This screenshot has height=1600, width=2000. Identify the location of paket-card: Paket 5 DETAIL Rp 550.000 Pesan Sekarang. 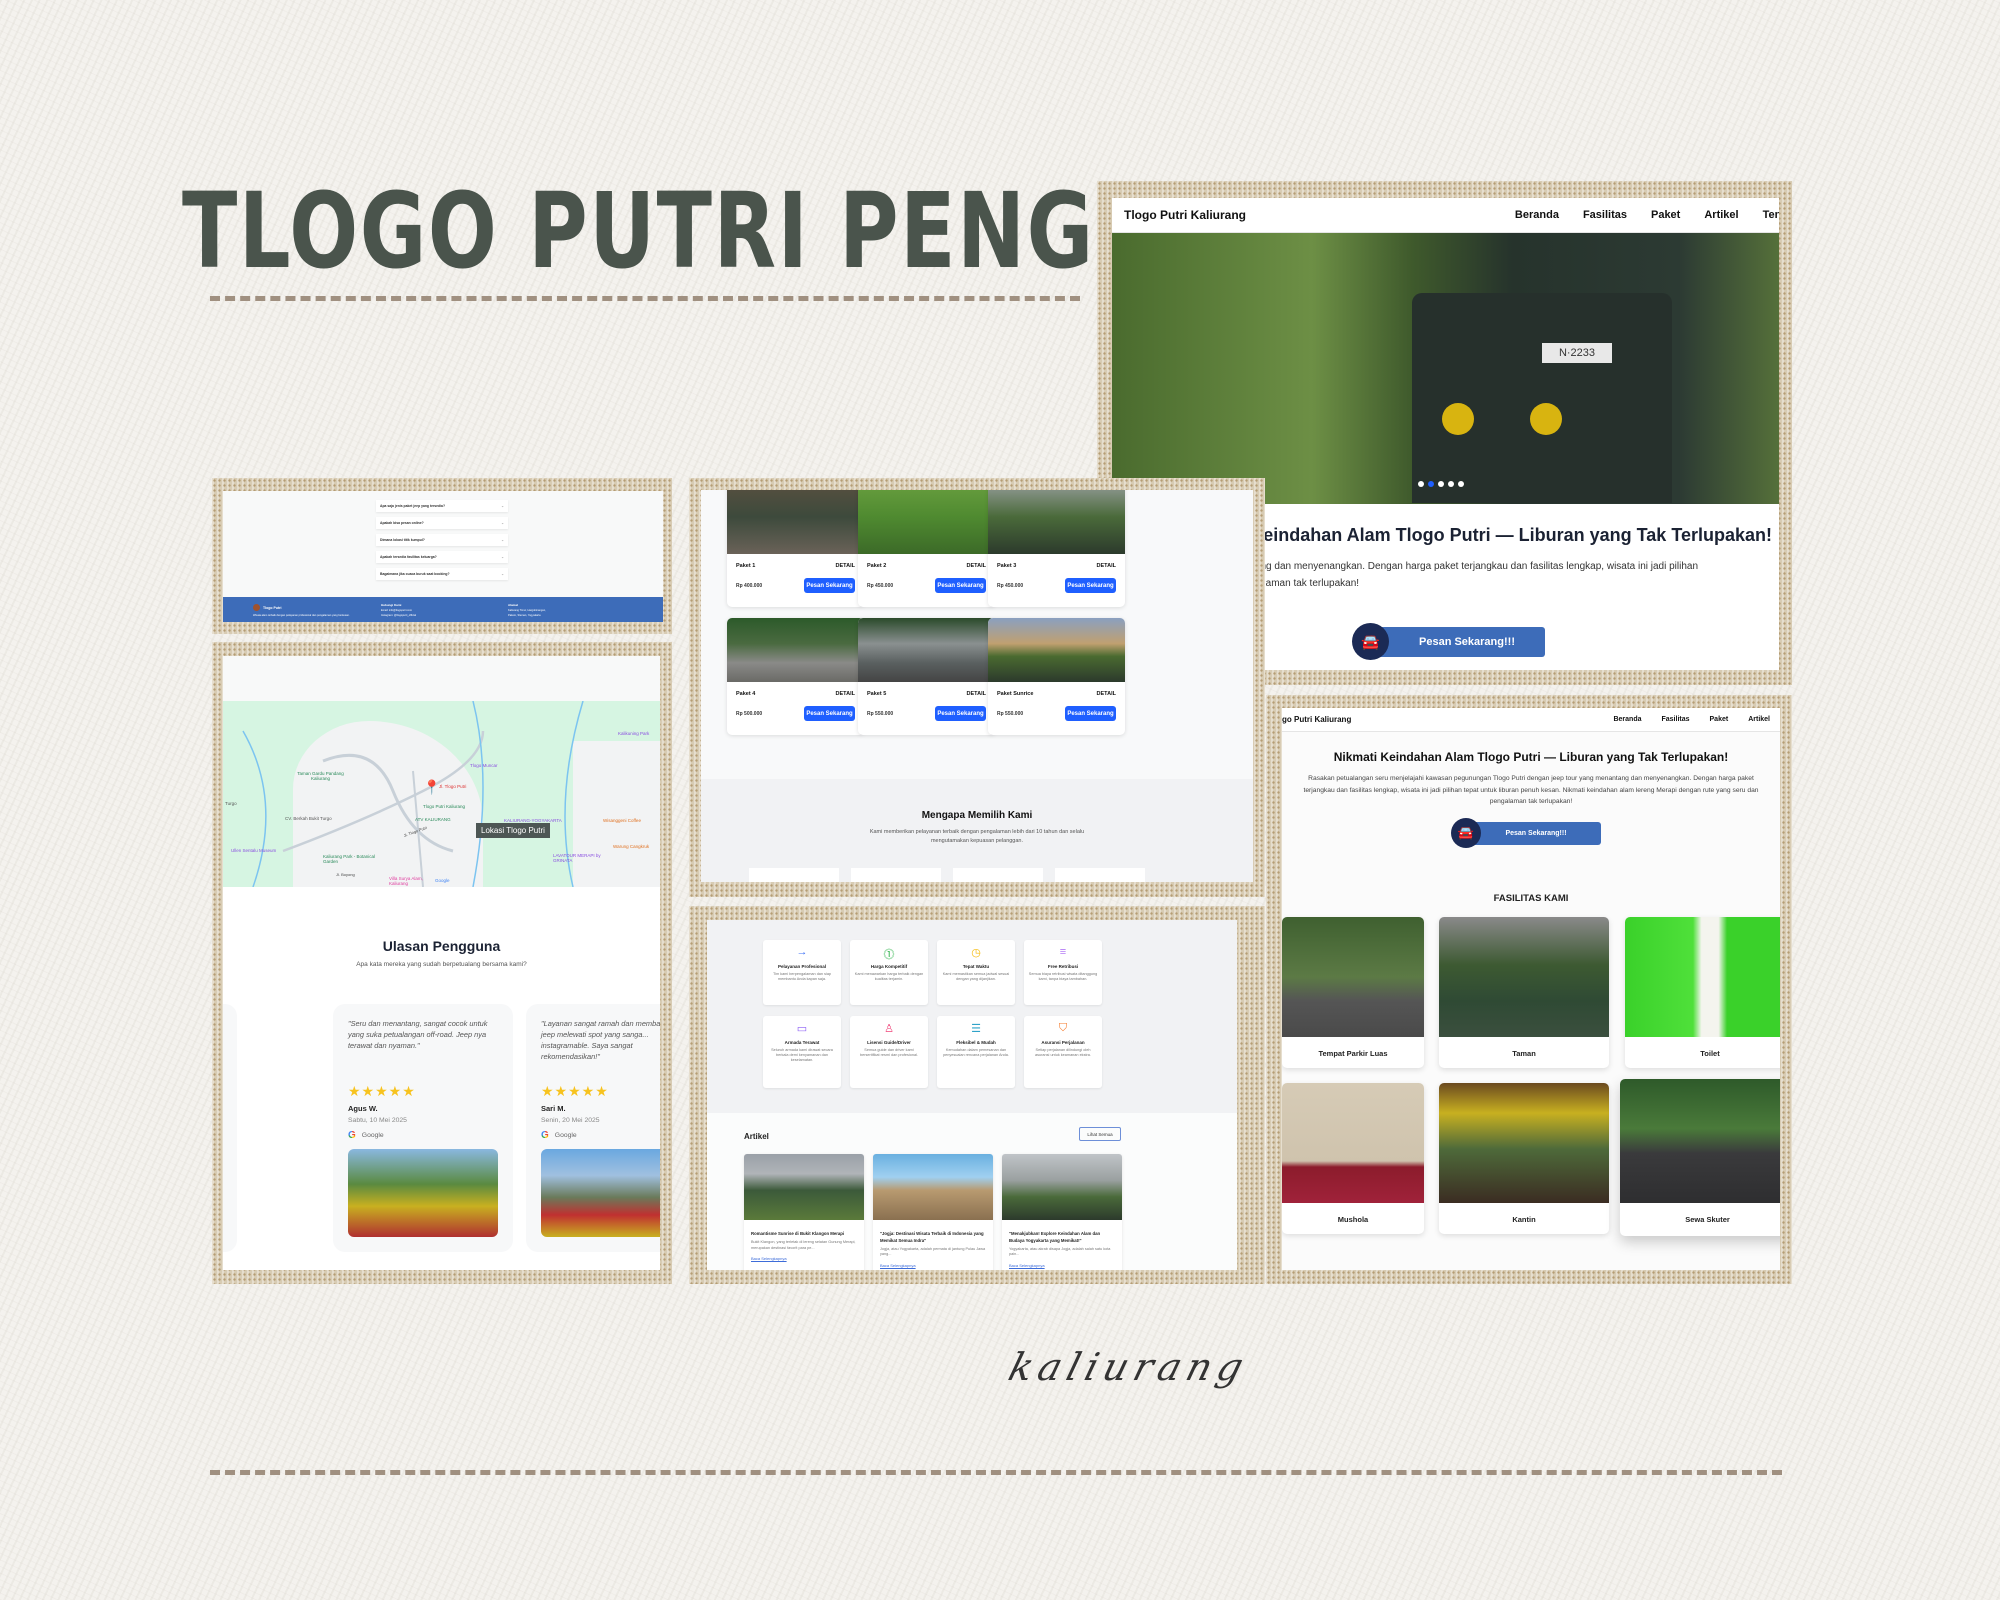
(926, 676).